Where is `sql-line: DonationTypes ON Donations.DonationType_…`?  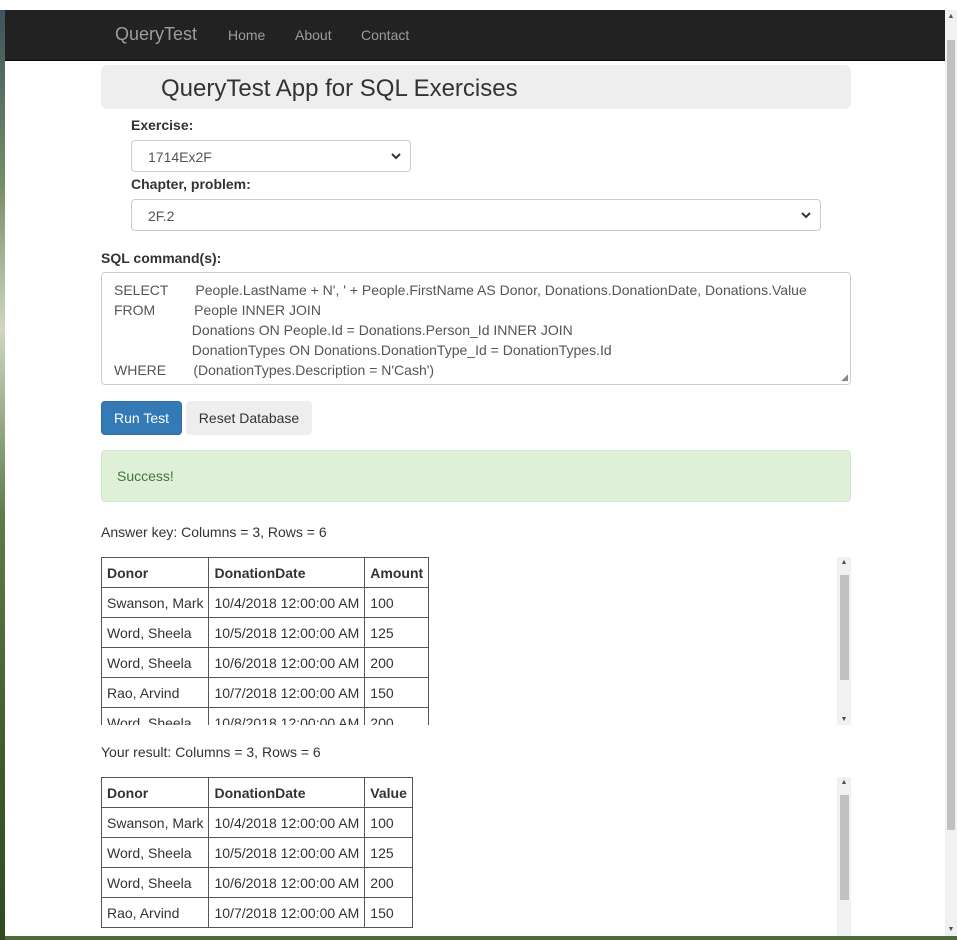
sql-line: DonationTypes ON Donations.DonationType_… is located at coordinates (363, 350).